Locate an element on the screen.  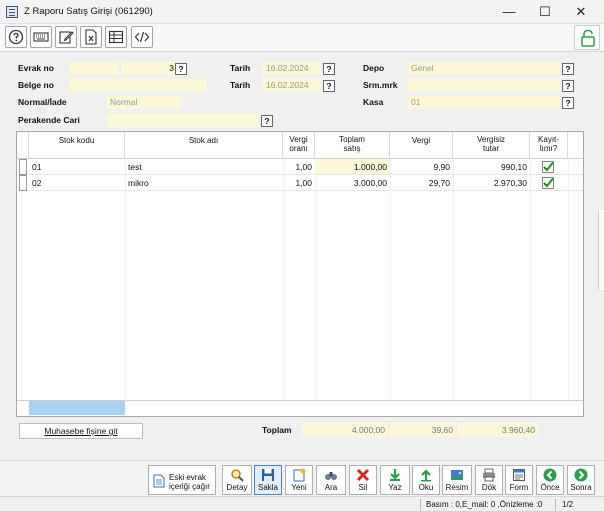
cell-vergisiz-tutar: 2.970,30 is located at coordinates (491, 183).